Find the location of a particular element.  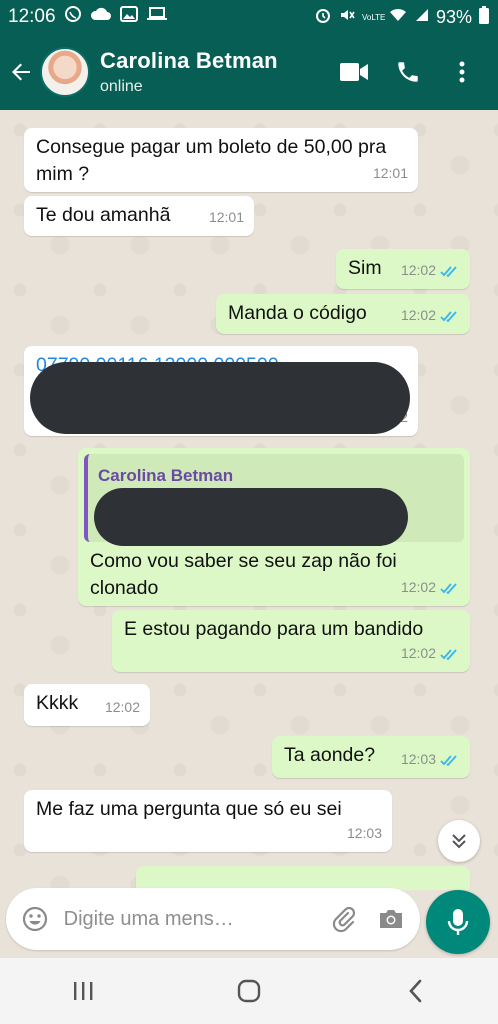

double-chevron-down-icon is located at coordinates (459, 841).